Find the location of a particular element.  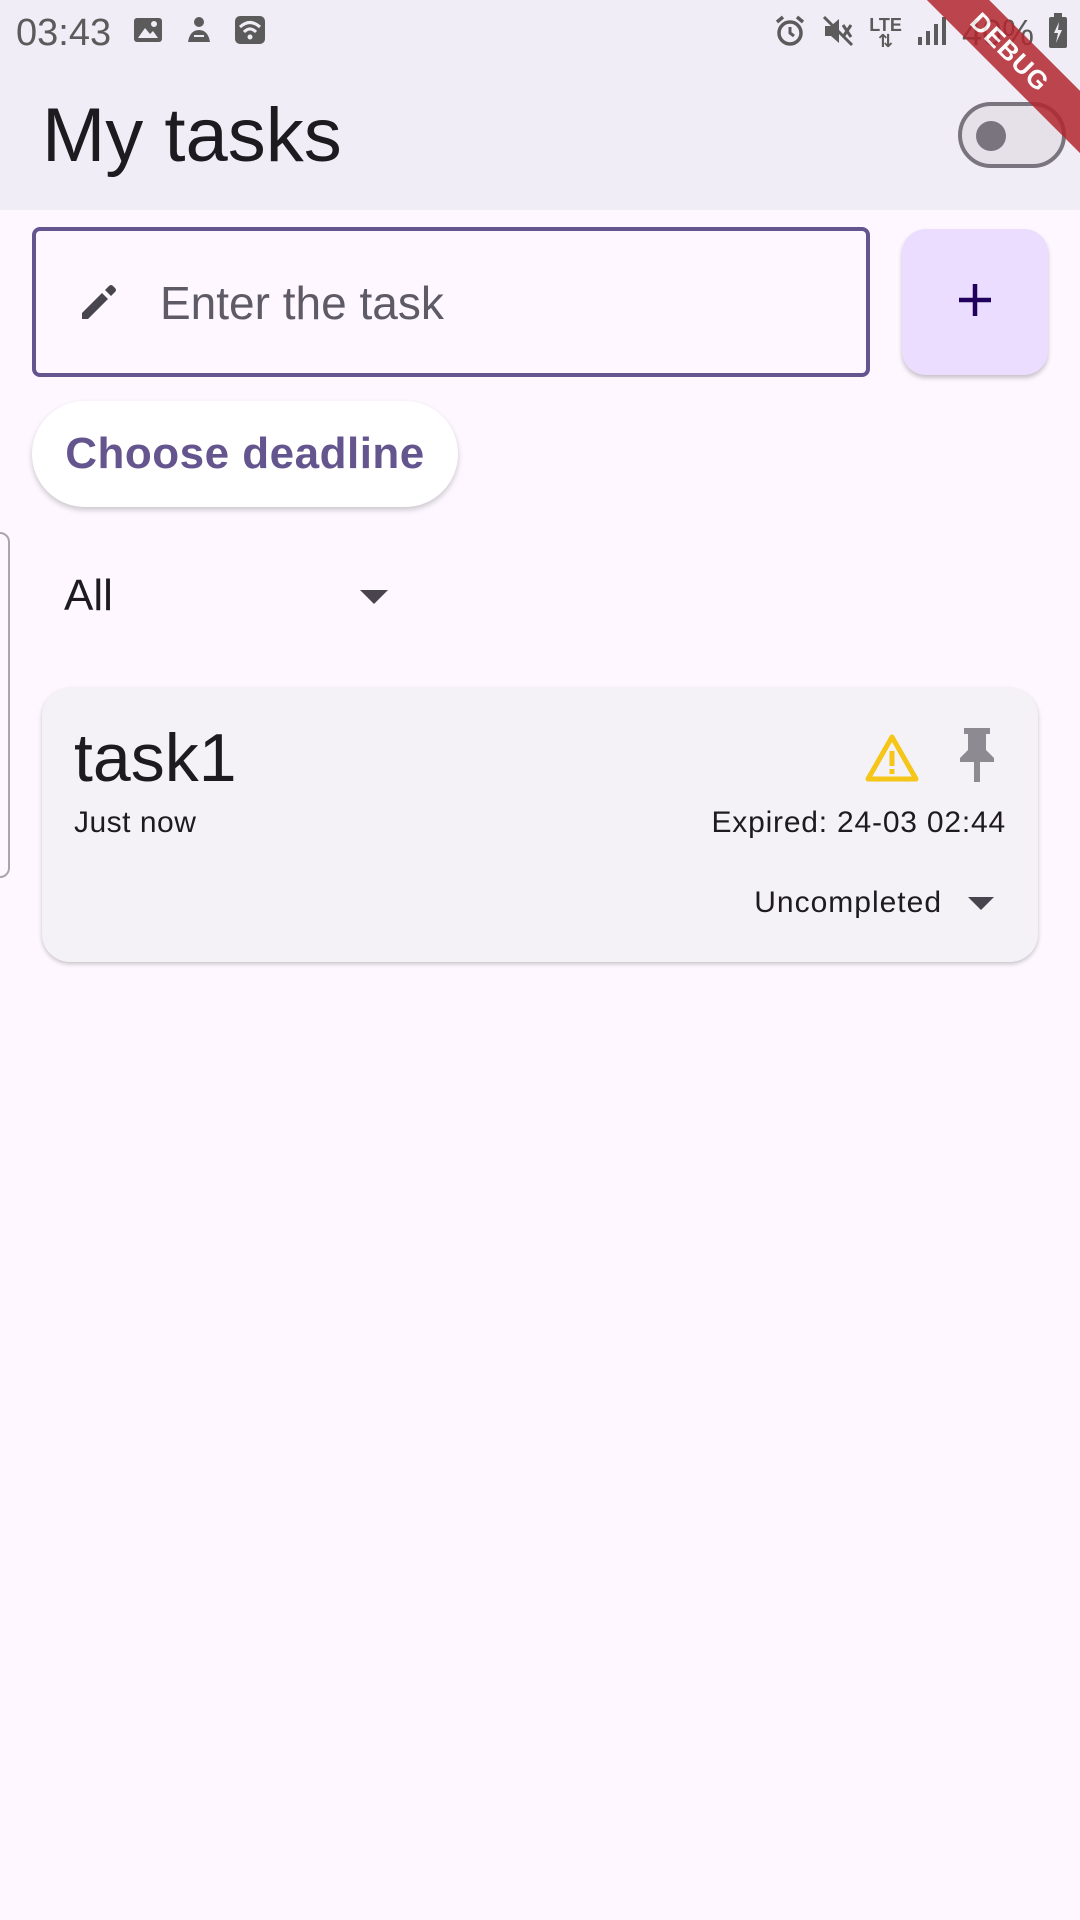

task-status-dropdown: Uncompleted is located at coordinates (874, 903).